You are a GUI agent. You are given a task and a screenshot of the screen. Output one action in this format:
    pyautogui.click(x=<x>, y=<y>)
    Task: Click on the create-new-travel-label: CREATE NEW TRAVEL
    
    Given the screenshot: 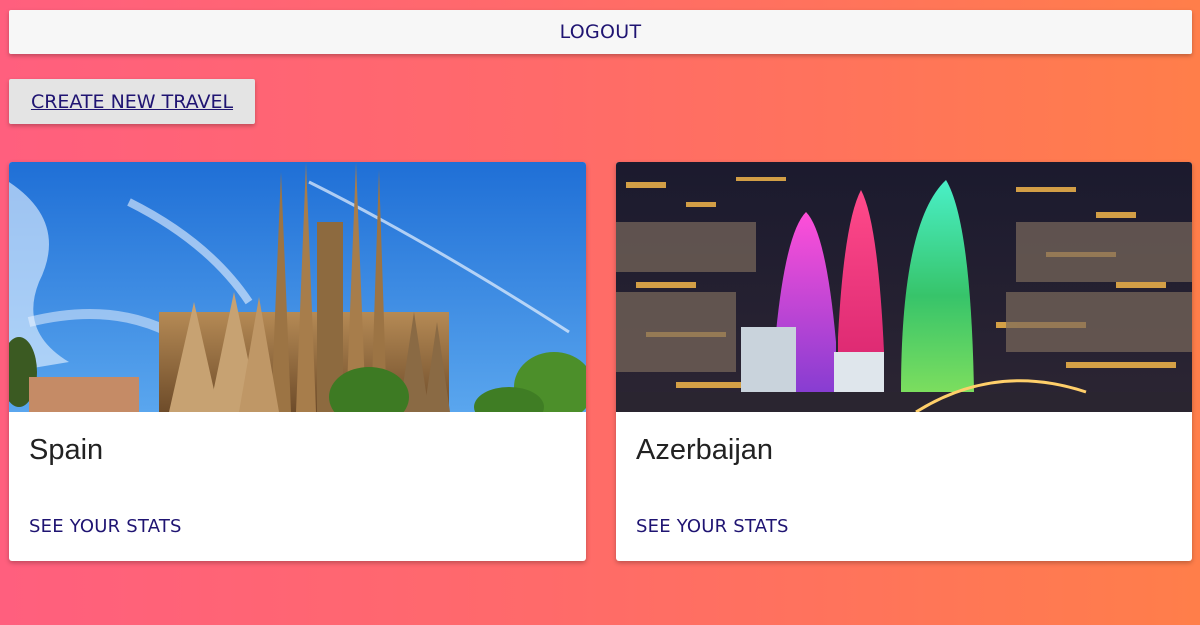 What is the action you would take?
    pyautogui.click(x=132, y=101)
    